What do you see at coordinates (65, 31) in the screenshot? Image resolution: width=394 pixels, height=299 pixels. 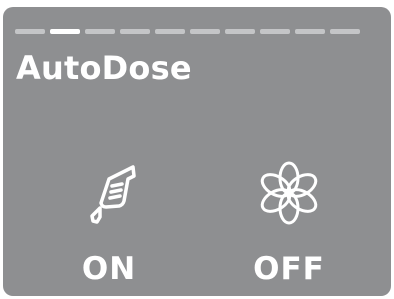 I see `progress-segment-current` at bounding box center [65, 31].